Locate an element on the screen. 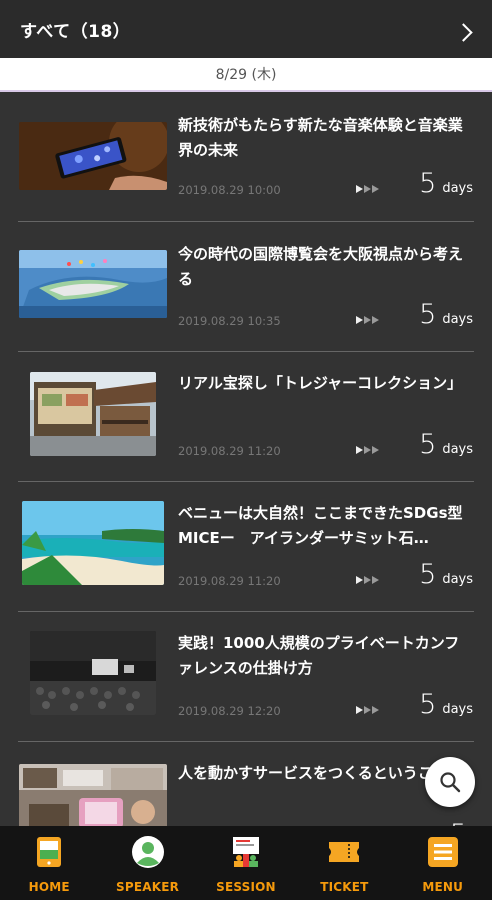 Image resolution: width=492 pixels, height=900 pixels. header: すべて（18） is located at coordinates (246, 29).